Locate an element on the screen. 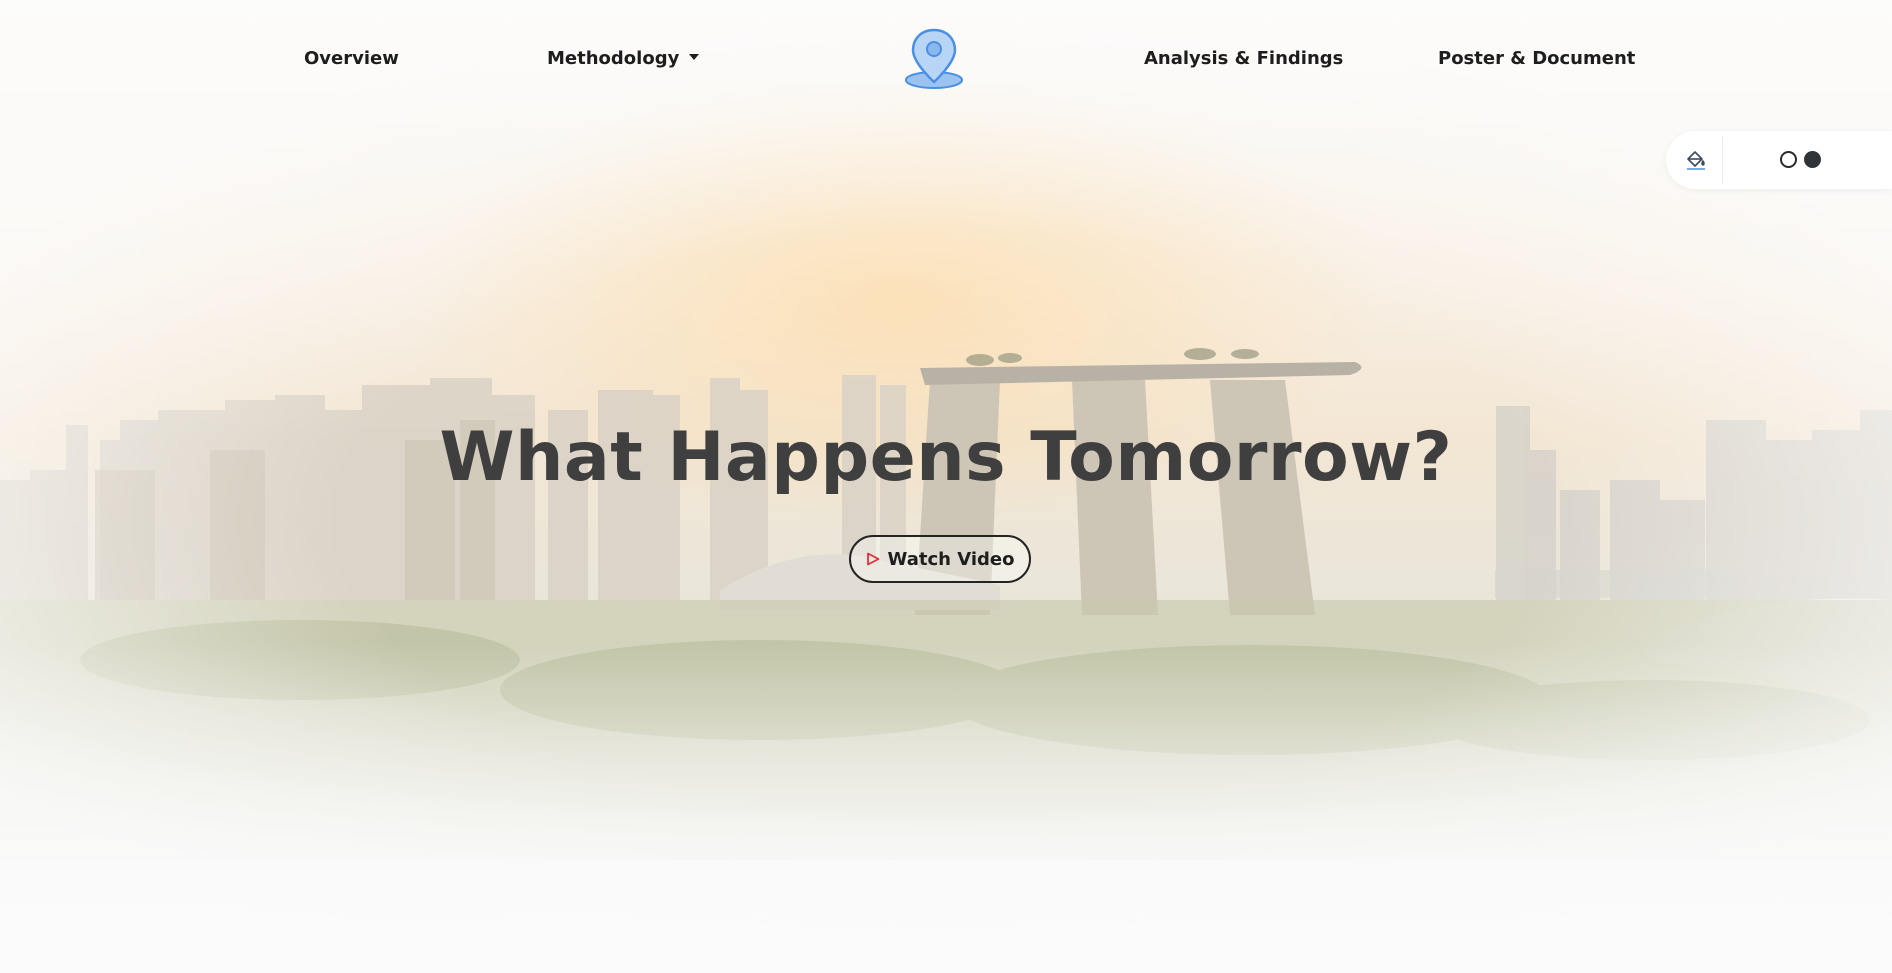 The width and height of the screenshot is (1892, 973). paint-bucket-icon is located at coordinates (1696, 160).